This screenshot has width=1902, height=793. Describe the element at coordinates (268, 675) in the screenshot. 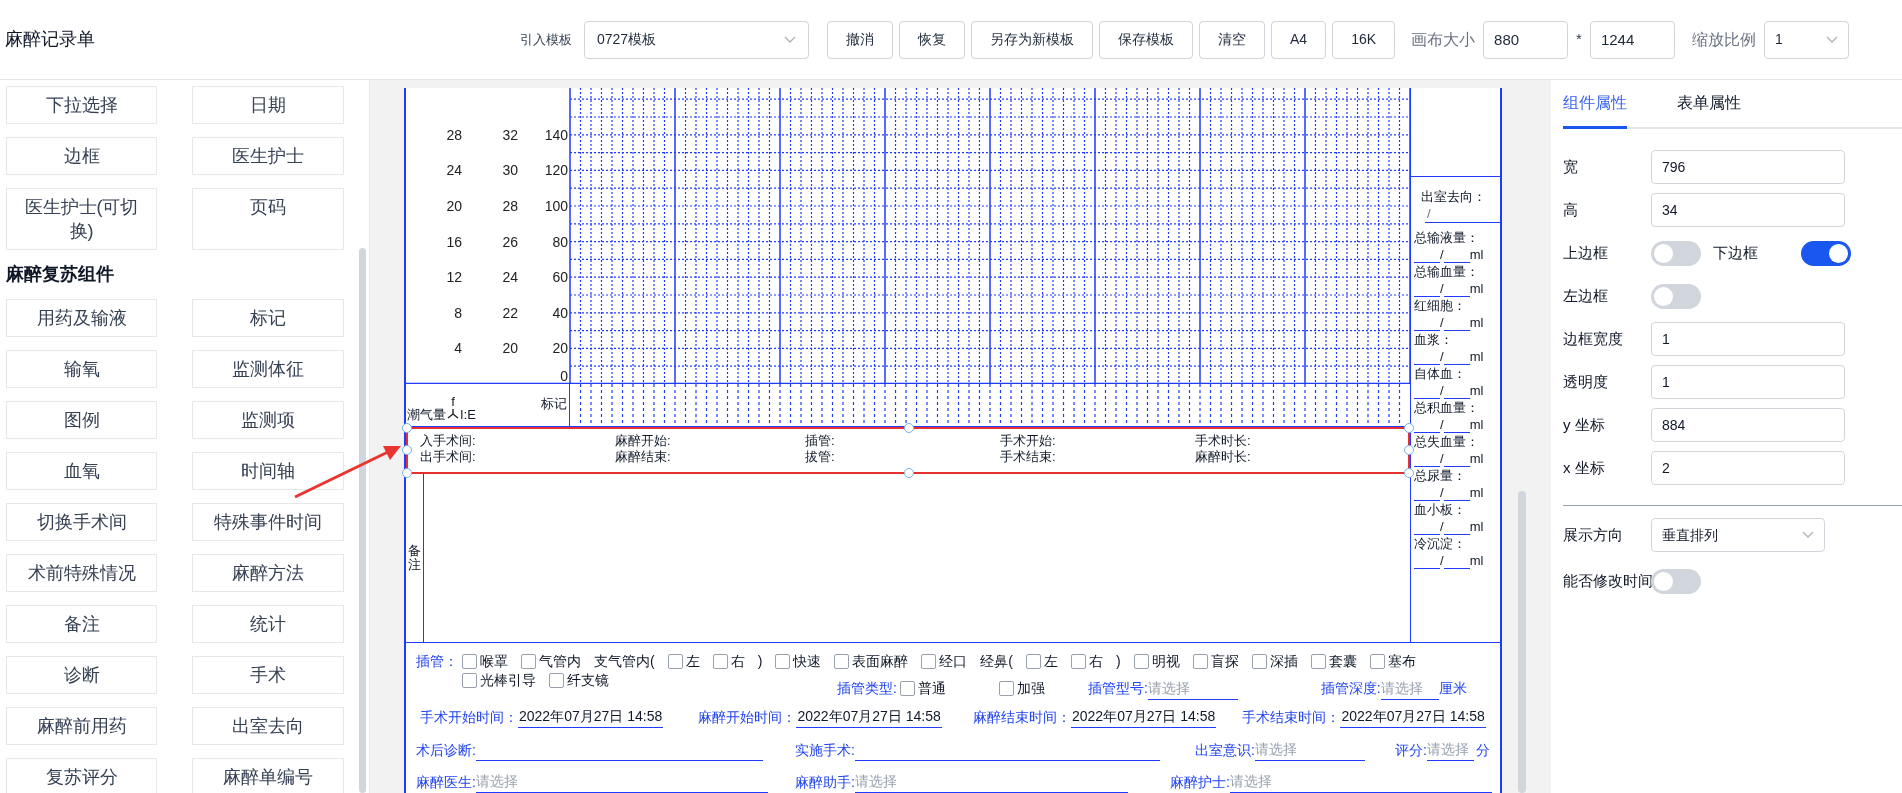

I see `component-button: 手术` at that location.